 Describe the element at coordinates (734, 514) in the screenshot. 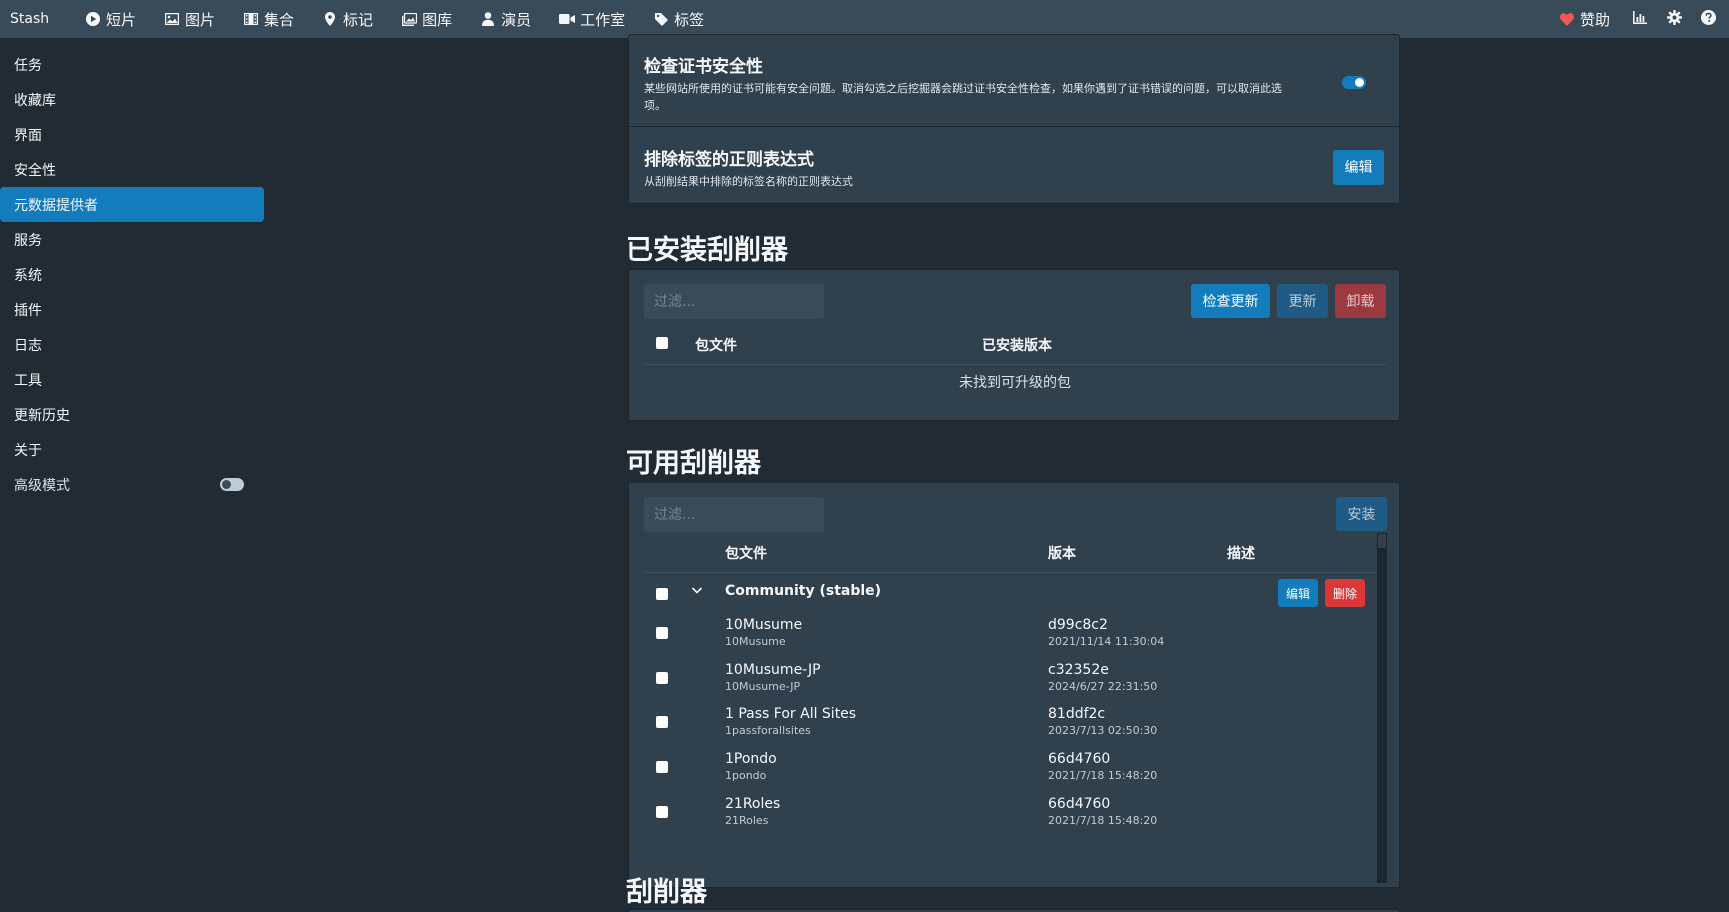

I see `available-filter-input` at that location.